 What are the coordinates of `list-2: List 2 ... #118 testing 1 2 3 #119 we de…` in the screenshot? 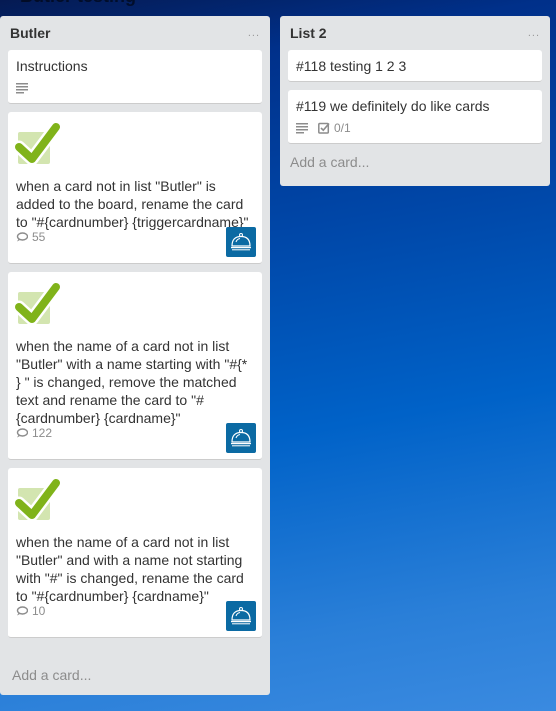 It's located at (415, 101).